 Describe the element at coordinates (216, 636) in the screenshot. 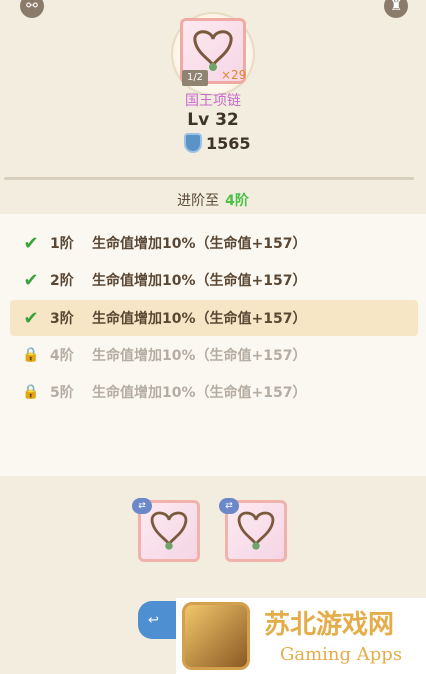

I see `duck-logo-icon` at that location.